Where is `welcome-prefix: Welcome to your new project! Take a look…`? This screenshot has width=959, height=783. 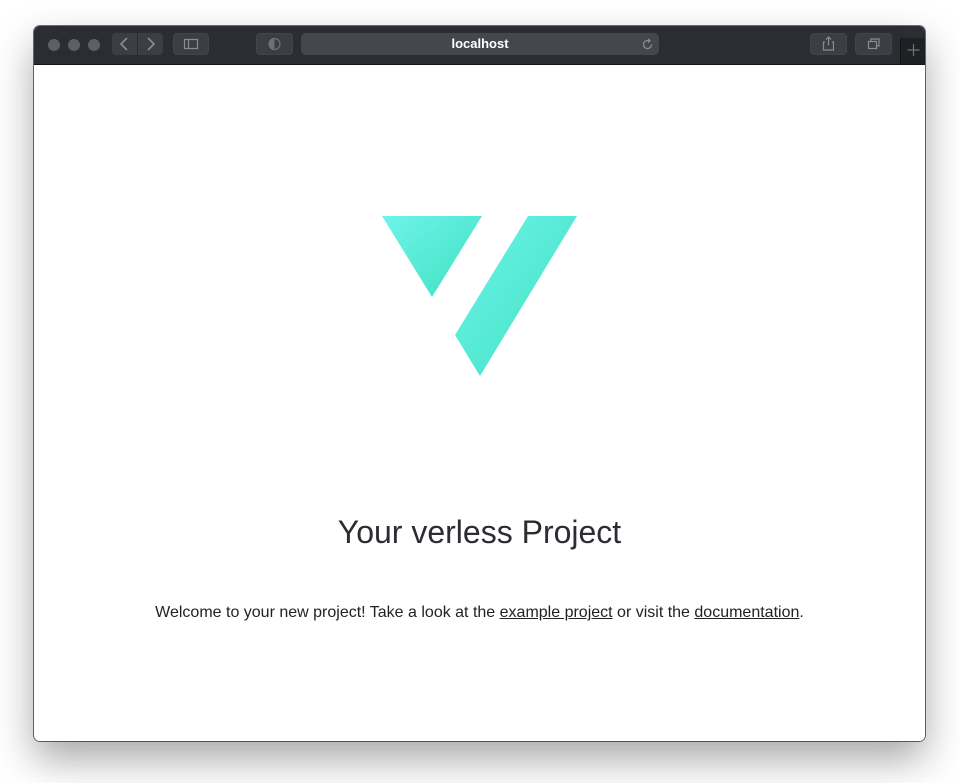 welcome-prefix: Welcome to your new project! Take a look… is located at coordinates (327, 612).